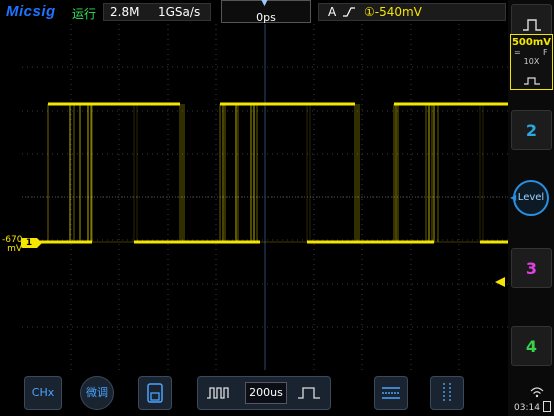 The width and height of the screenshot is (554, 416). What do you see at coordinates (531, 268) in the screenshot?
I see `ch3-button: 3` at bounding box center [531, 268].